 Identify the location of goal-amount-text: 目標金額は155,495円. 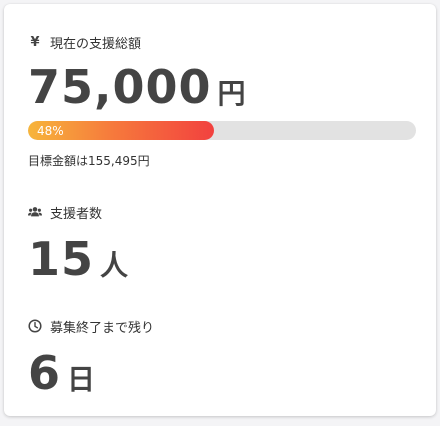
(89, 161).